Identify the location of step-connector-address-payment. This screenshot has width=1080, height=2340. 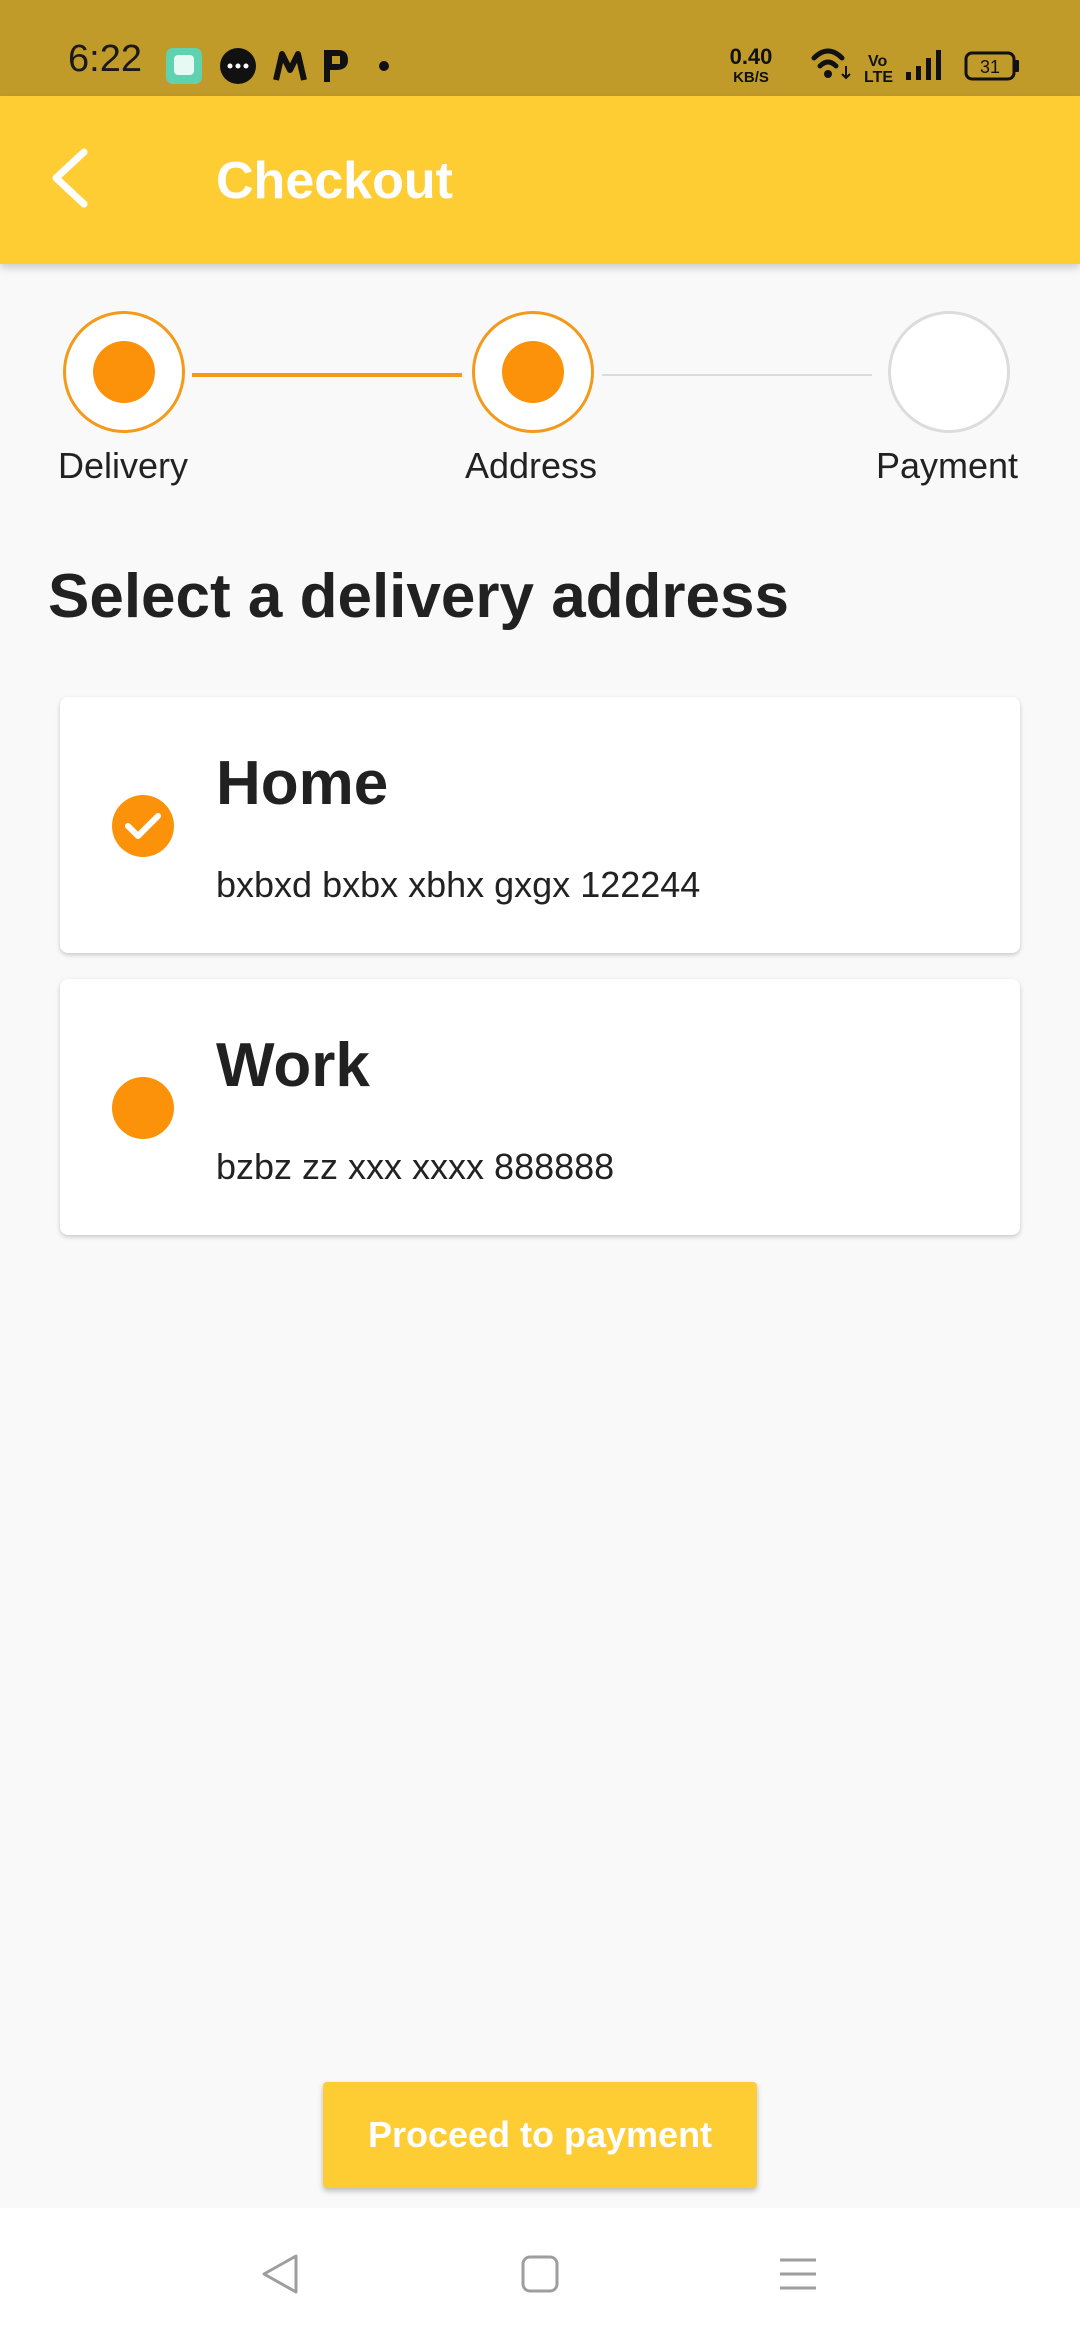
(737, 375).